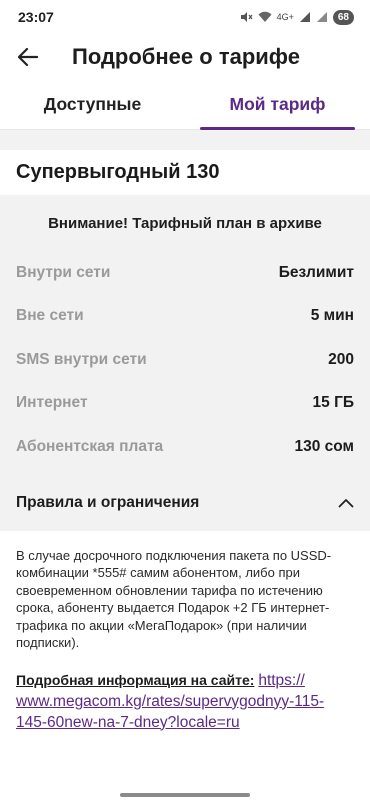 This screenshot has height=802, width=370. Describe the element at coordinates (265, 17) in the screenshot. I see `wifi-icon` at that location.